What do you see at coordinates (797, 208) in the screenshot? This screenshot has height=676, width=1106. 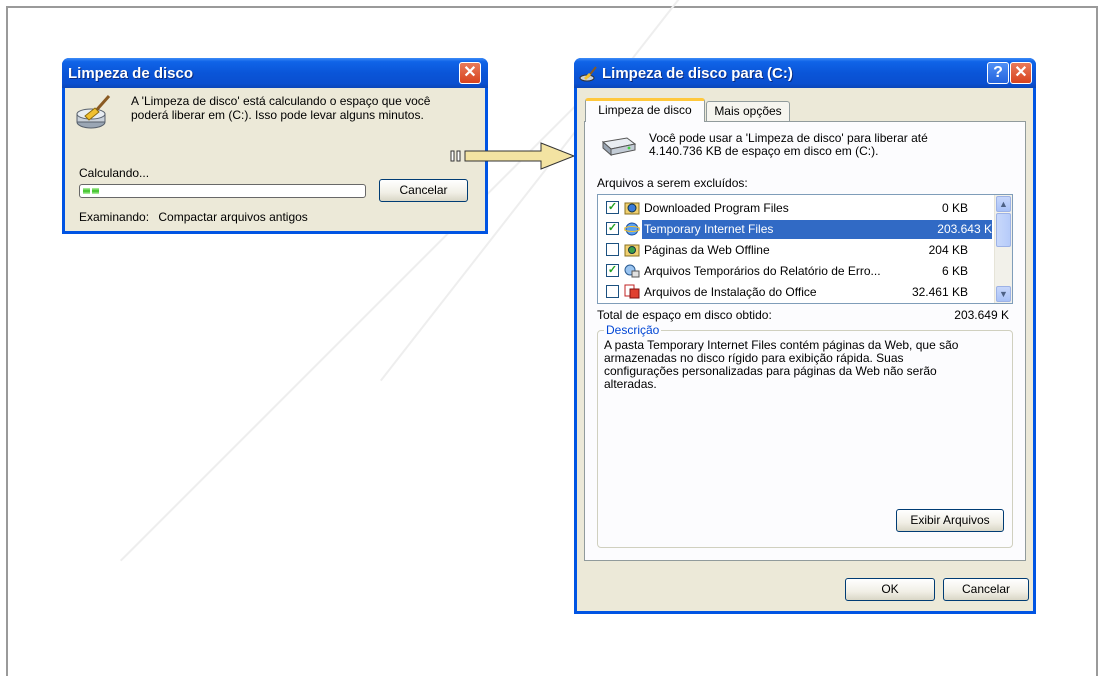 I see `list-item: ✓ Downloaded Program Files 0 KB` at bounding box center [797, 208].